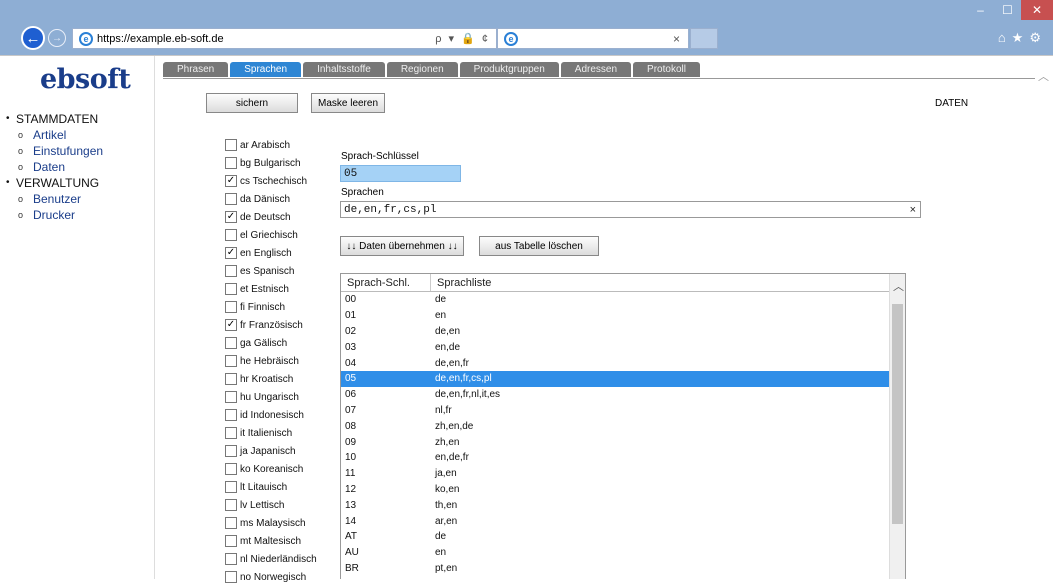 This screenshot has width=1053, height=586. Describe the element at coordinates (277, 577) in the screenshot. I see `language-checkbox-row: no Norwegisch` at that location.